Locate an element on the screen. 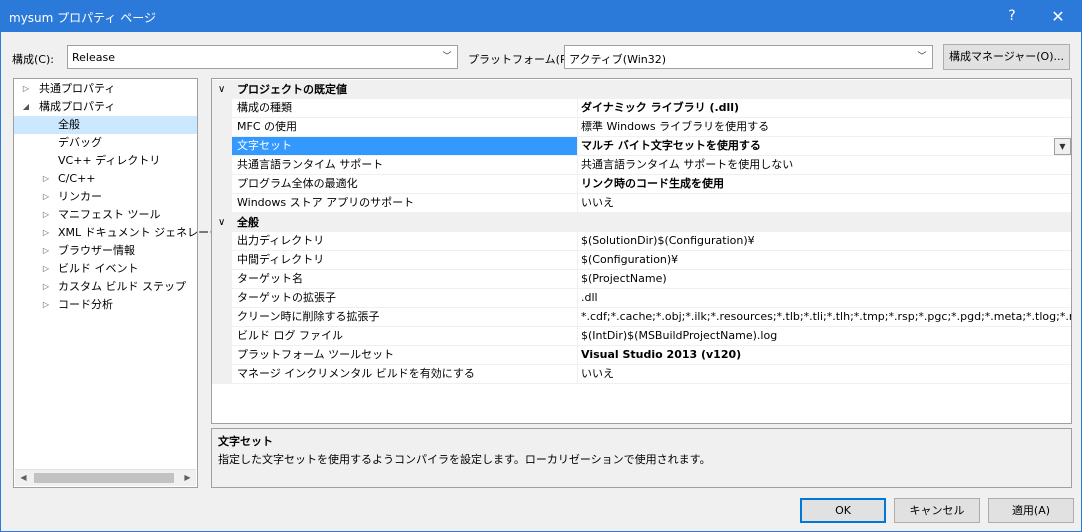  property-name: ターゲット名 is located at coordinates (404, 279).